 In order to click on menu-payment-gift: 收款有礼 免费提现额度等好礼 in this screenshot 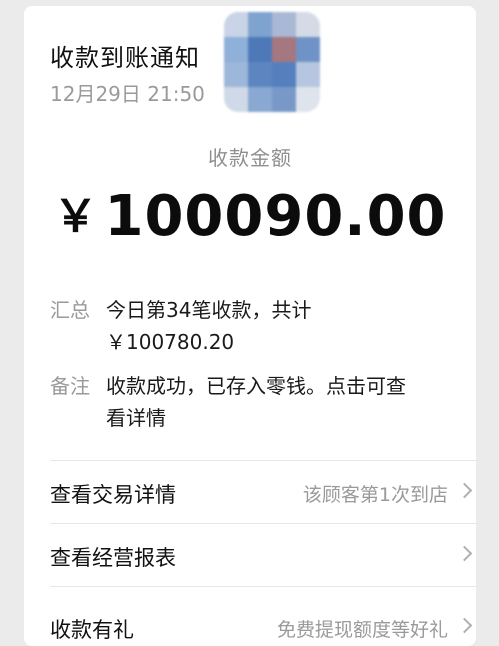, I will do `click(263, 621)`.